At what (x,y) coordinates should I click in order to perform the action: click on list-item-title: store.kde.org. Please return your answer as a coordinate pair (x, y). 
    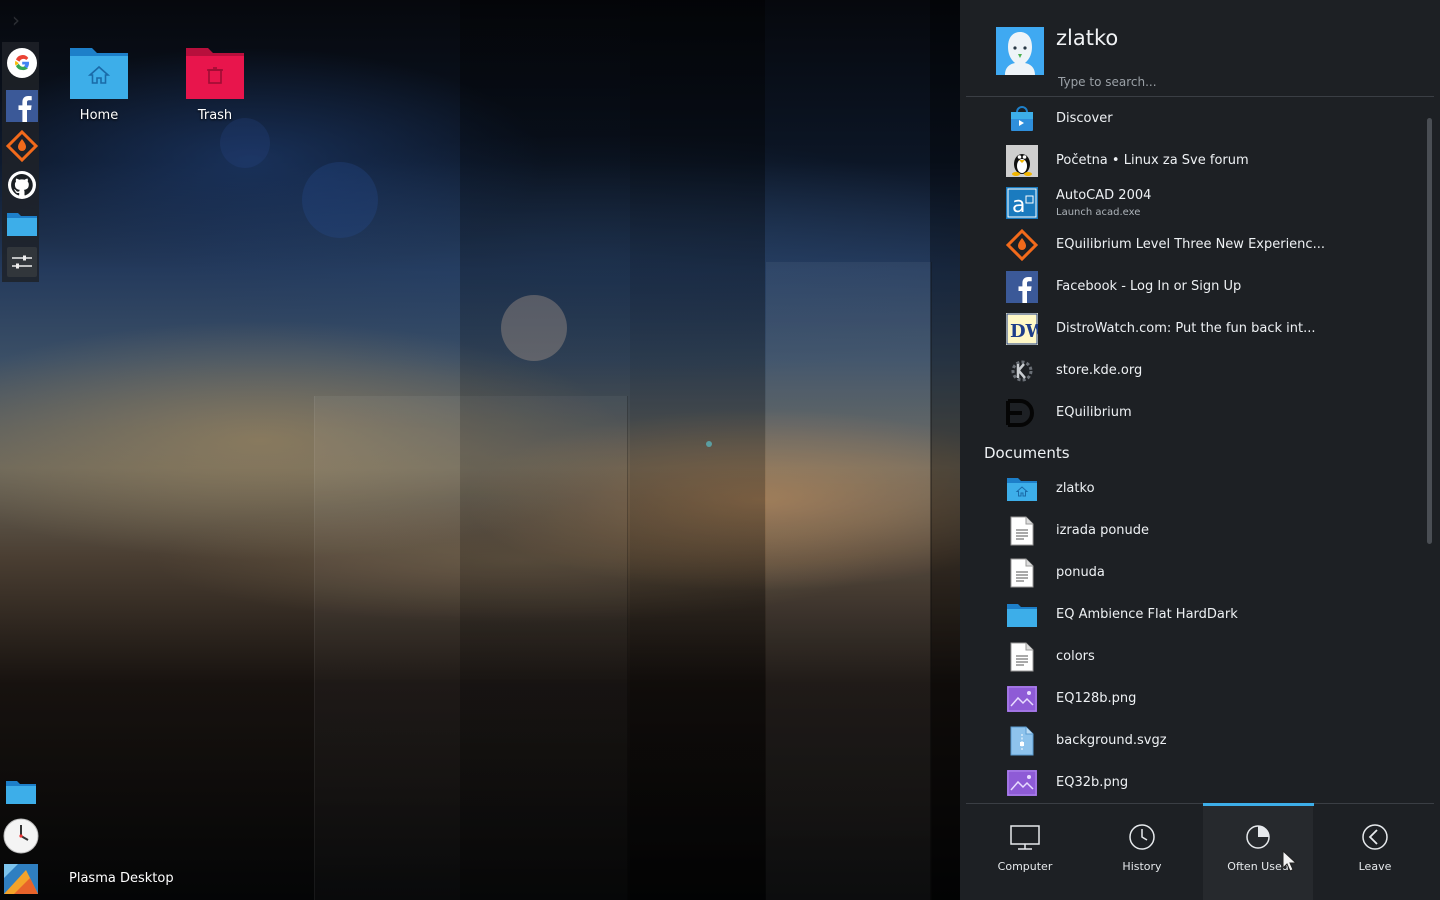
    Looking at the image, I should click on (1099, 370).